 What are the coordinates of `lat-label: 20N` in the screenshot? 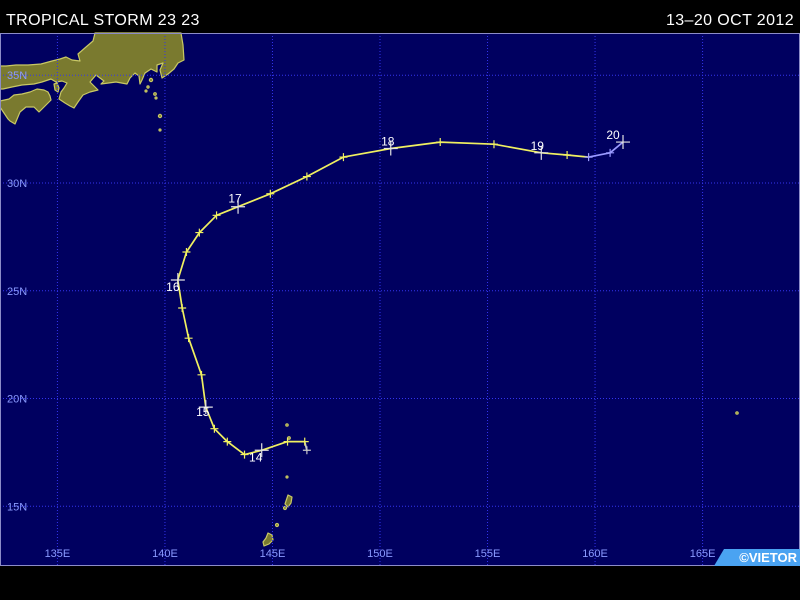 It's located at (17, 400).